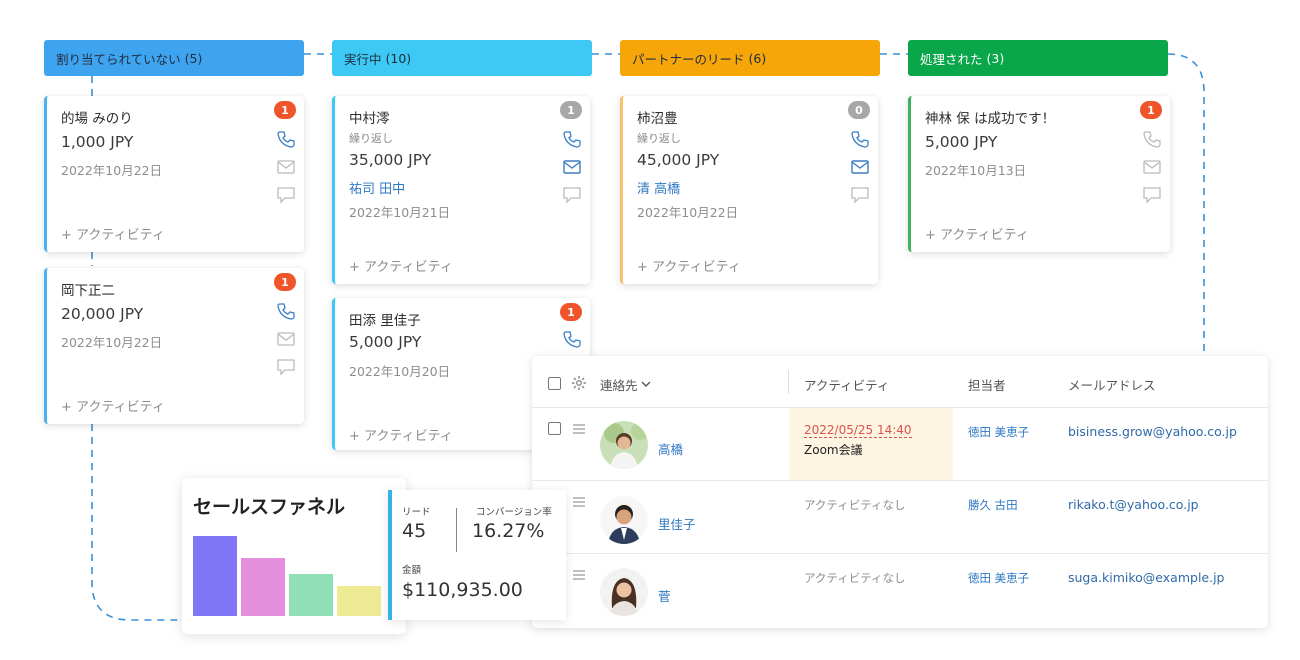 The image size is (1300, 660). What do you see at coordinates (400, 371) in the screenshot?
I see `lead-date: 2022年10月20日` at bounding box center [400, 371].